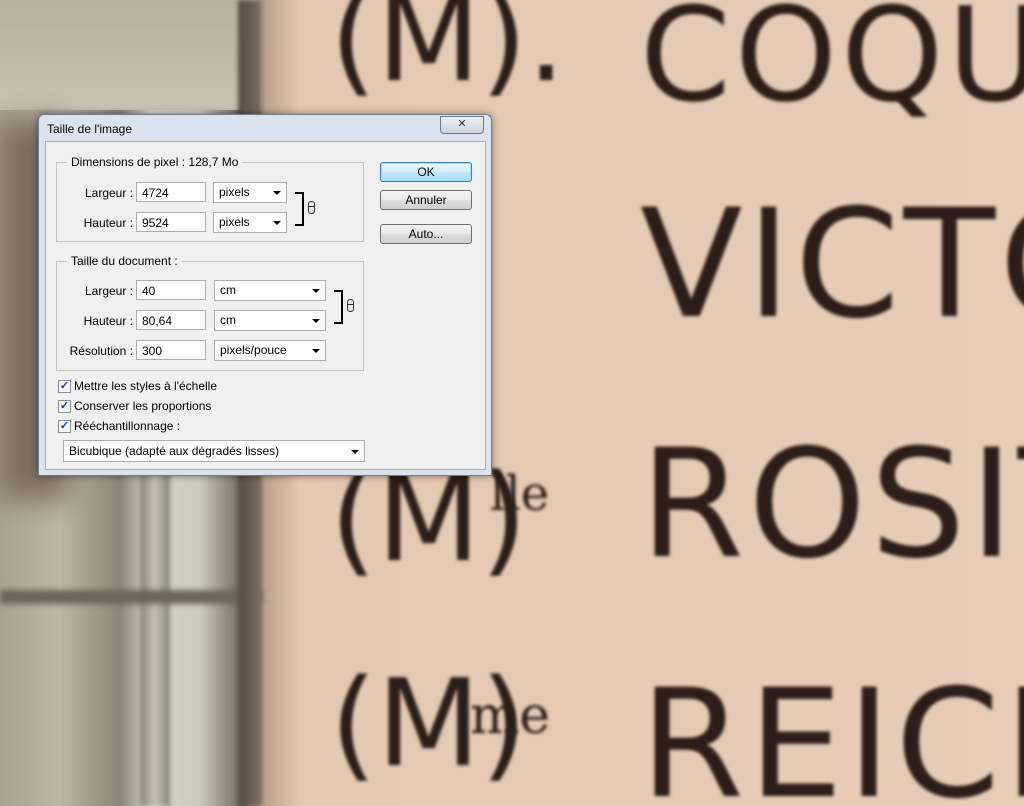 This screenshot has height=806, width=1024. I want to click on doc-height-unit-value: cm, so click(228, 320).